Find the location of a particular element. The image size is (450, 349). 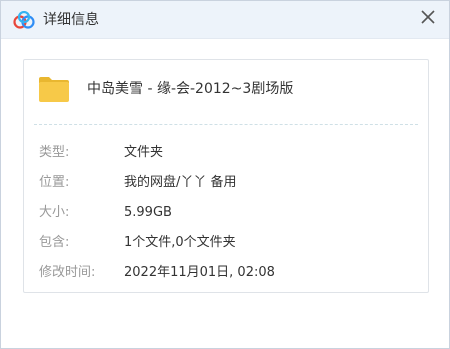

close-icon is located at coordinates (428, 18).